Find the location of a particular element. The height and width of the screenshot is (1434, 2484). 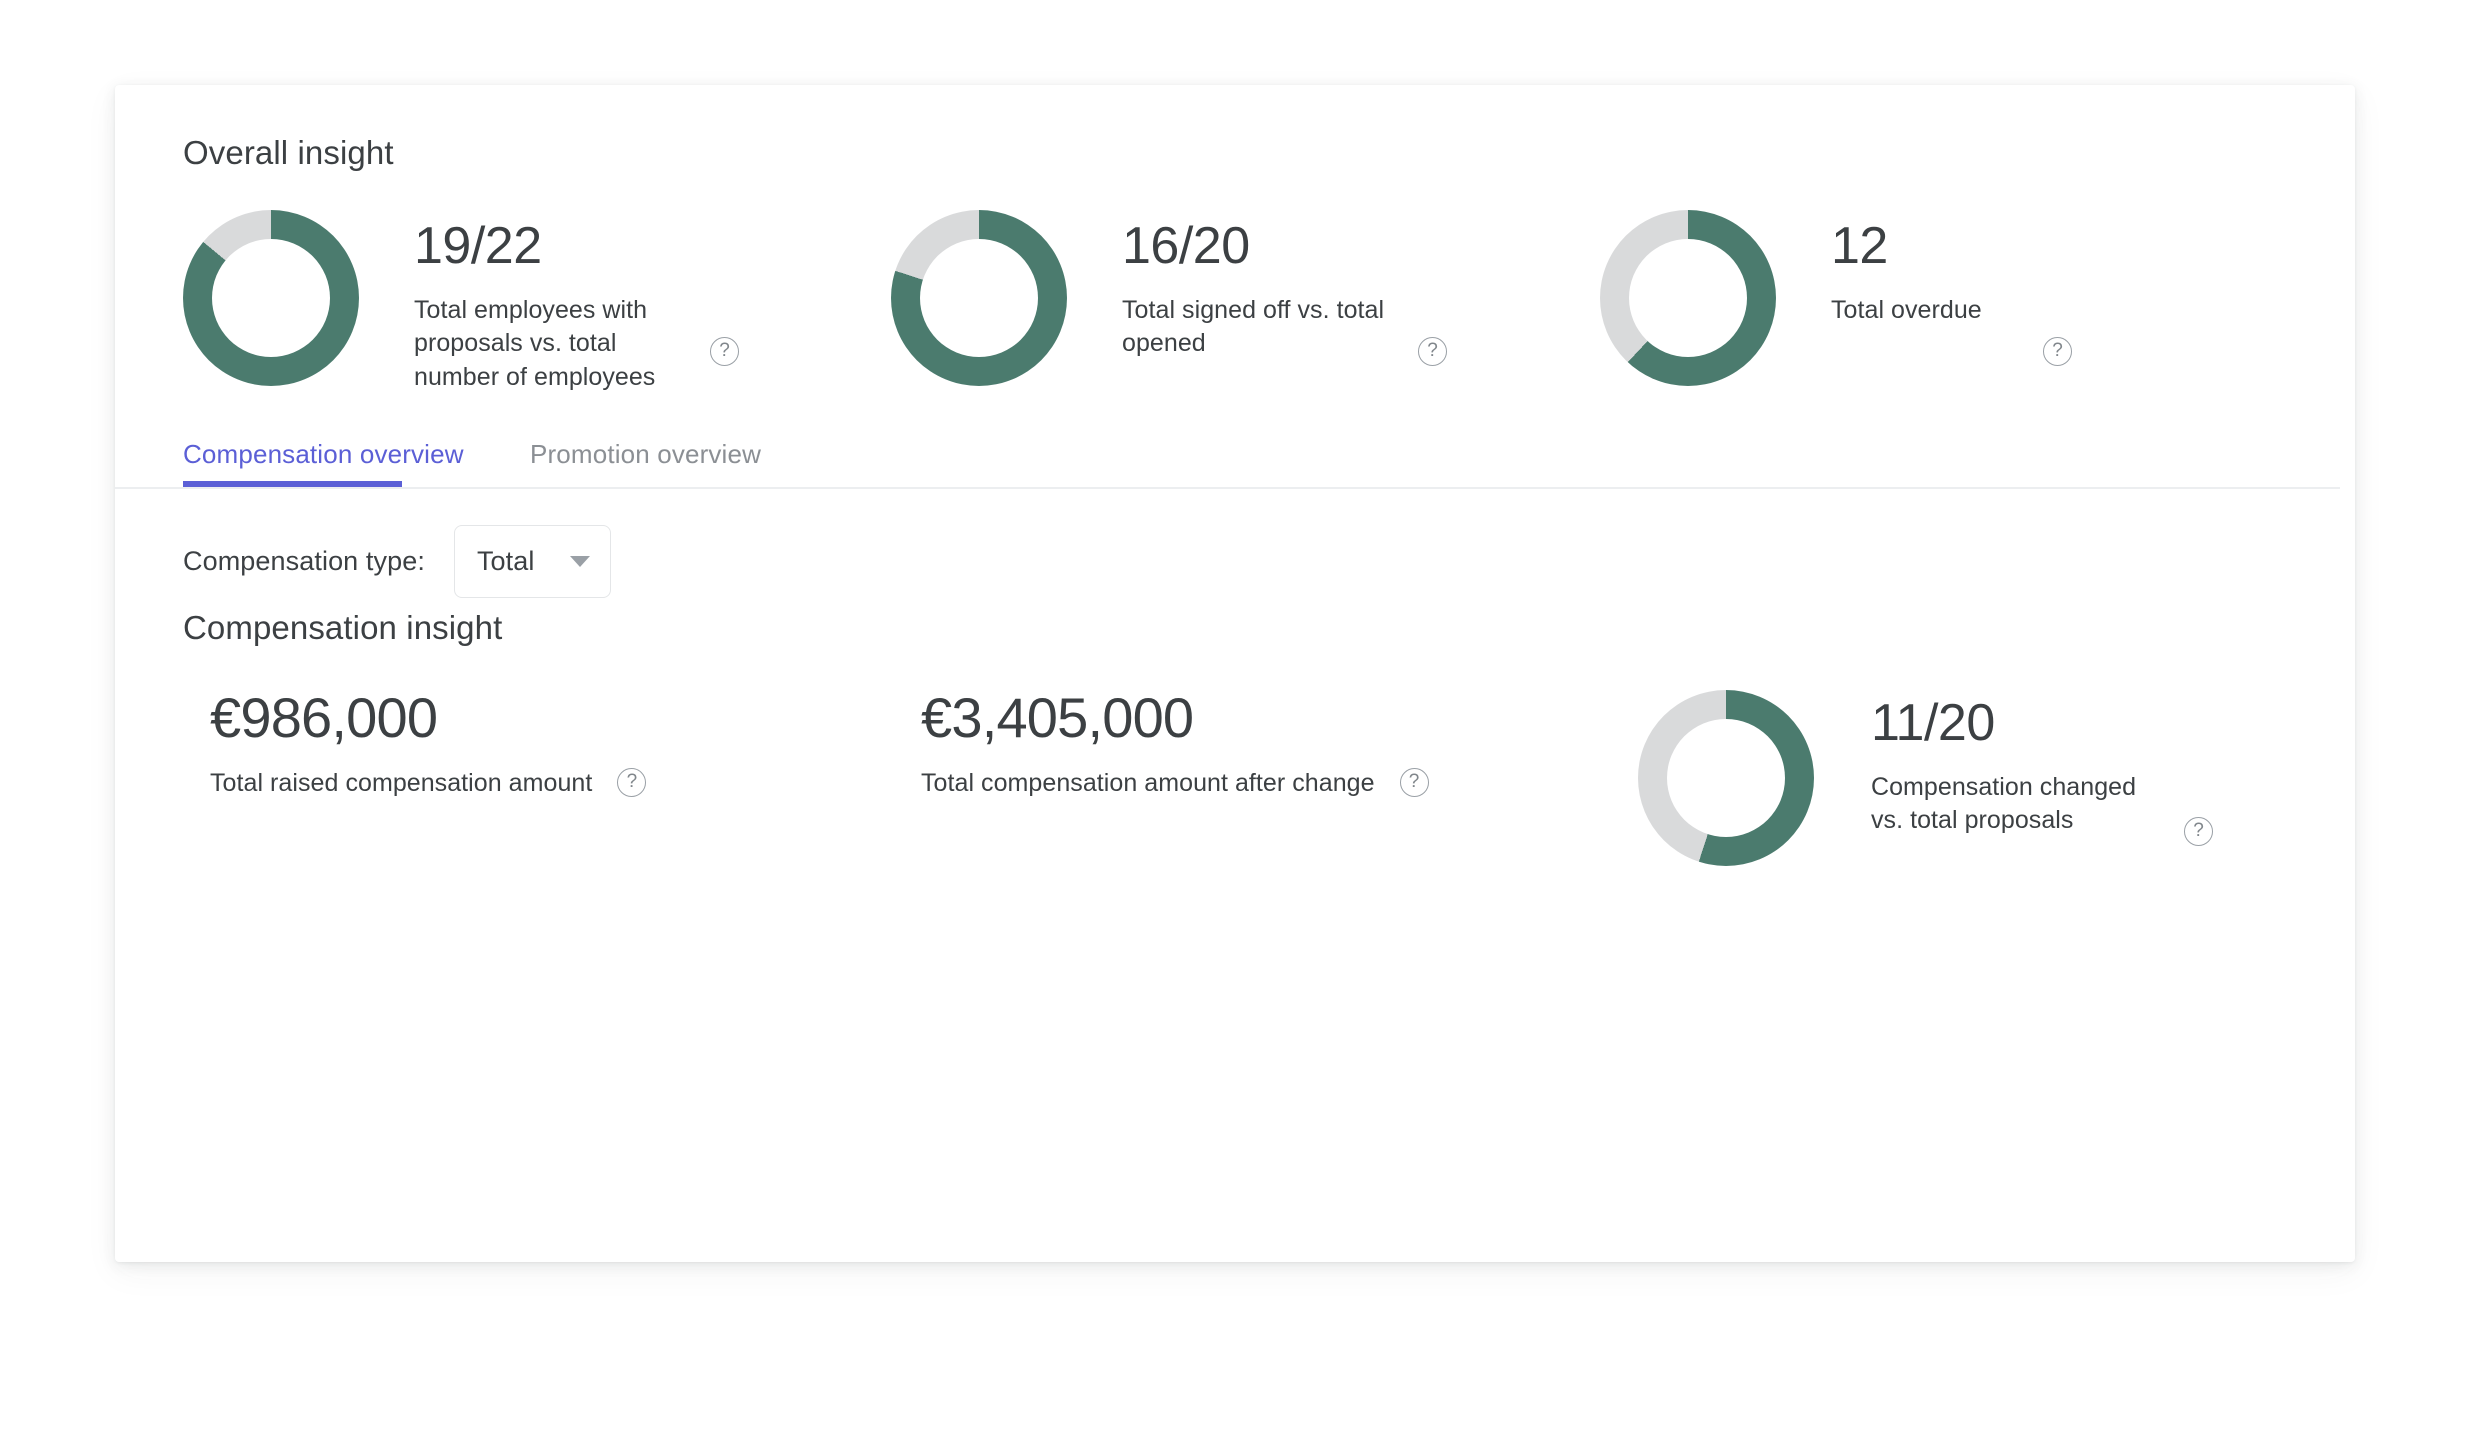

donut-chart-total-overdue is located at coordinates (1688, 298).